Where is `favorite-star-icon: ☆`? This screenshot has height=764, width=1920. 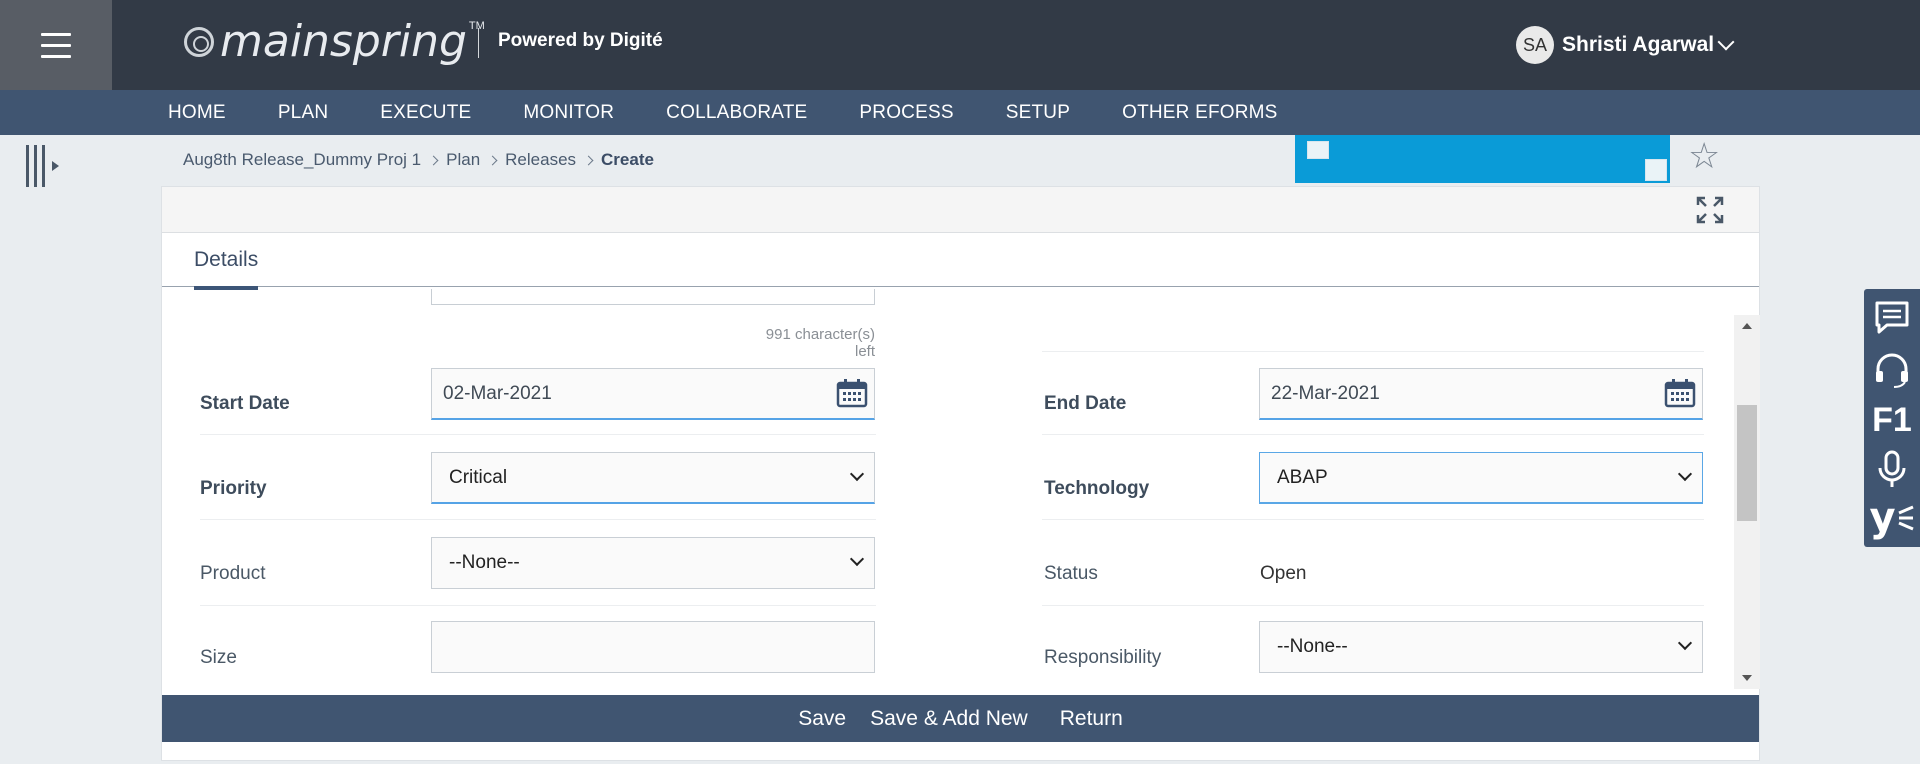
favorite-star-icon: ☆ is located at coordinates (1704, 156).